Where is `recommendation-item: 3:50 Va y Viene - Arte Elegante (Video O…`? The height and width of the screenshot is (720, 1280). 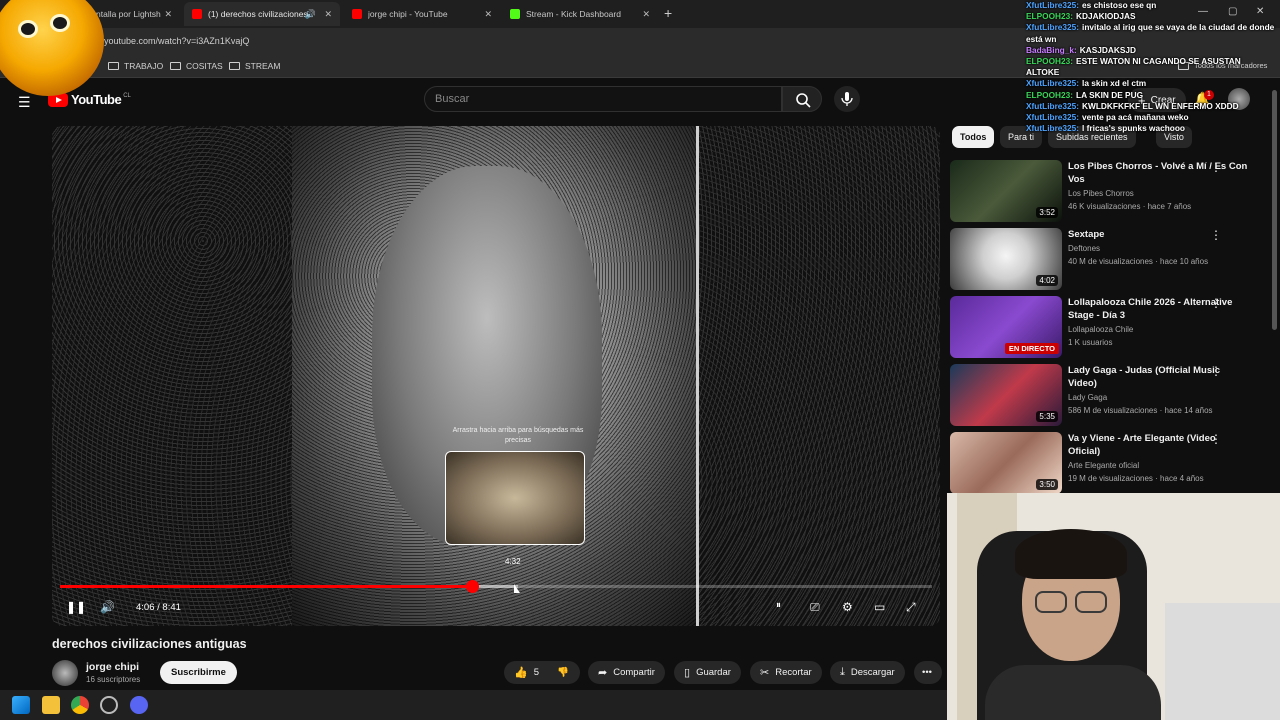
recommendation-item: 3:50 Va y Viene - Arte Elegante (Video O… is located at coordinates (1111, 464).